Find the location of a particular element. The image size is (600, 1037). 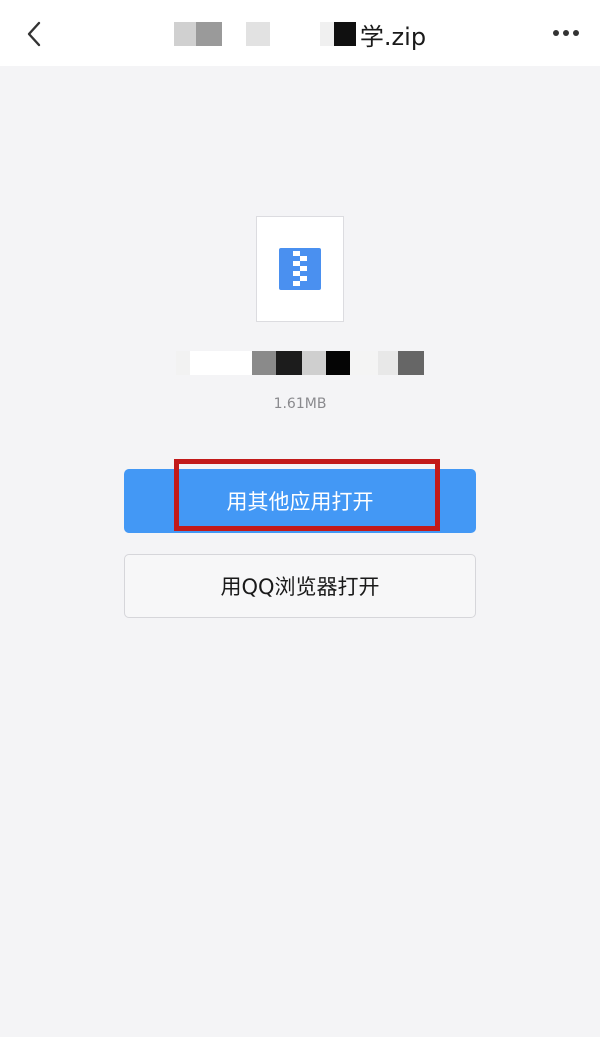

more-horizontal-icon is located at coordinates (566, 33).